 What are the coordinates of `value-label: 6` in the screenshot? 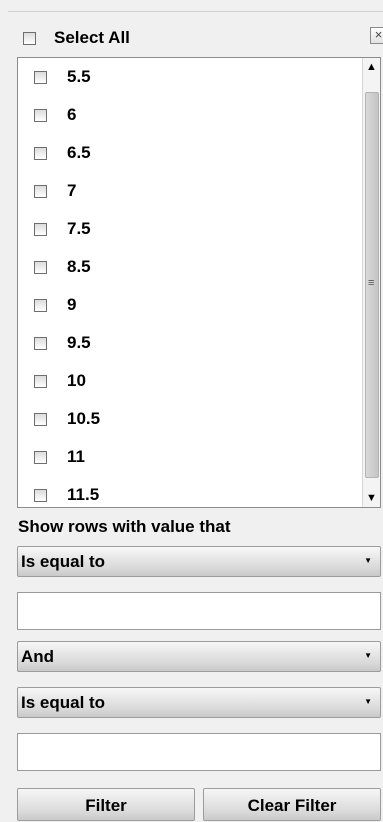 It's located at (72, 114).